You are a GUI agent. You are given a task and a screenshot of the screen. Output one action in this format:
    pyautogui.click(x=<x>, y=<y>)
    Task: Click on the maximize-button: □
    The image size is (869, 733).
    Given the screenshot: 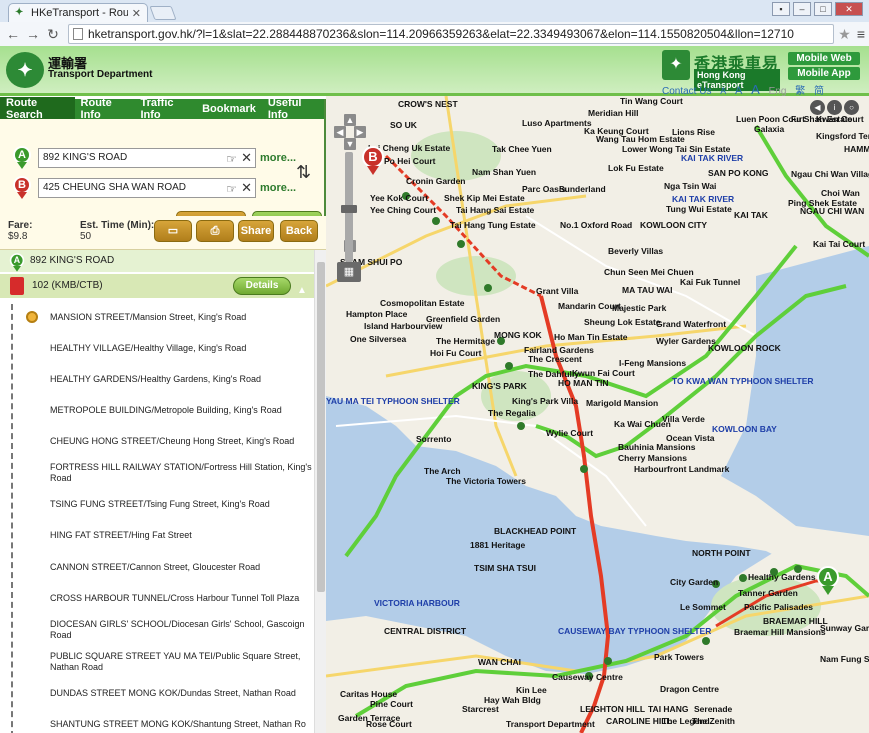 What is the action you would take?
    pyautogui.click(x=823, y=9)
    